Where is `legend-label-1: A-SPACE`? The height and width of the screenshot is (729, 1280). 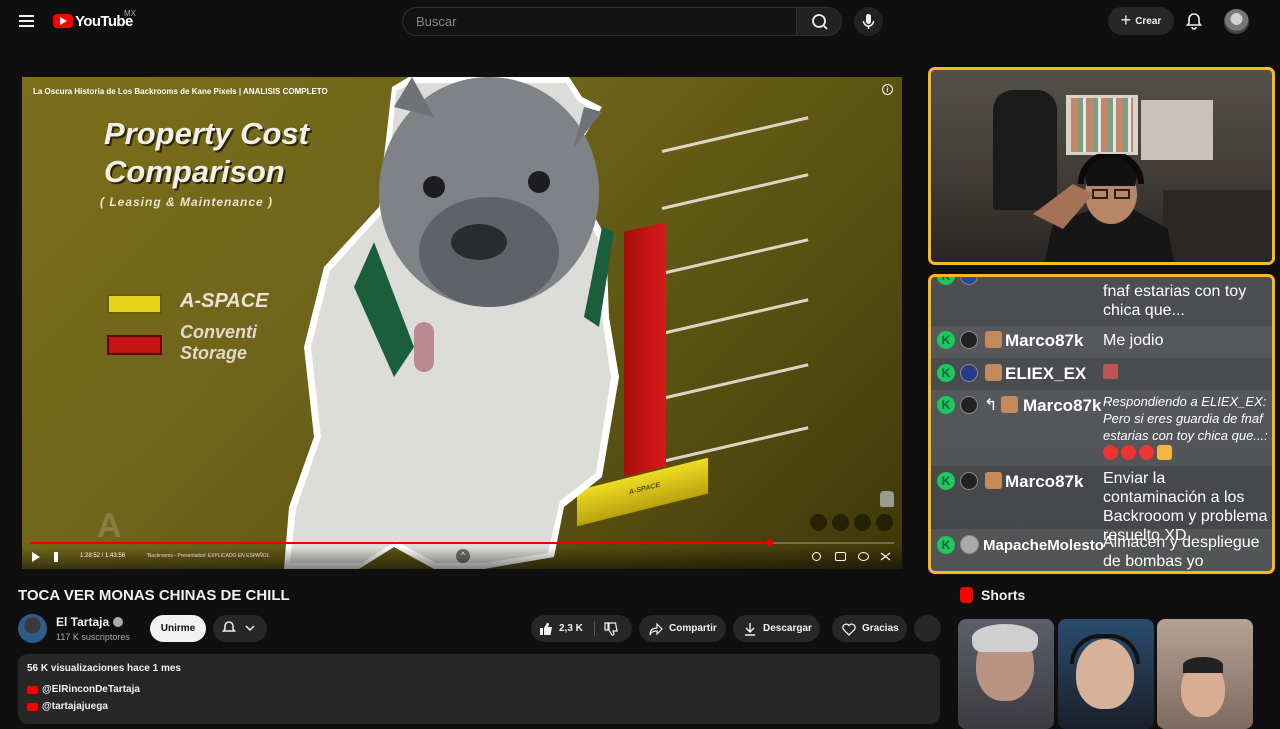
legend-label-1: A-SPACE is located at coordinates (224, 301).